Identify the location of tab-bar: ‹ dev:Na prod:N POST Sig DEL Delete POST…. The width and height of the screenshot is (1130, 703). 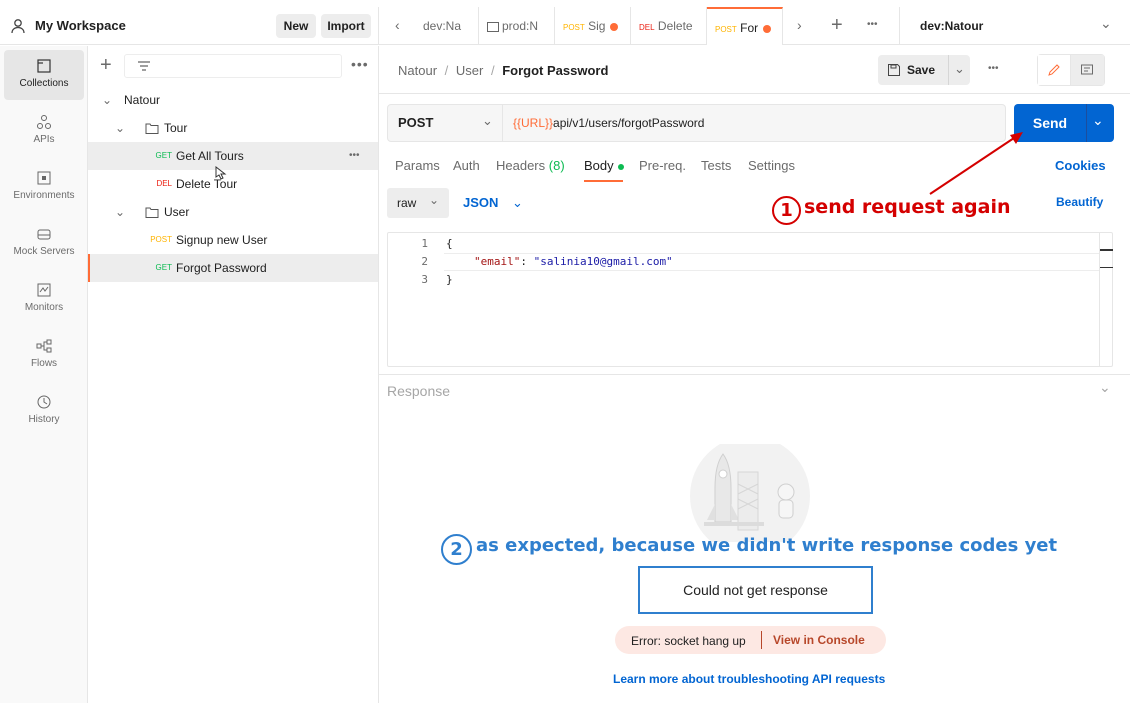
(754, 26).